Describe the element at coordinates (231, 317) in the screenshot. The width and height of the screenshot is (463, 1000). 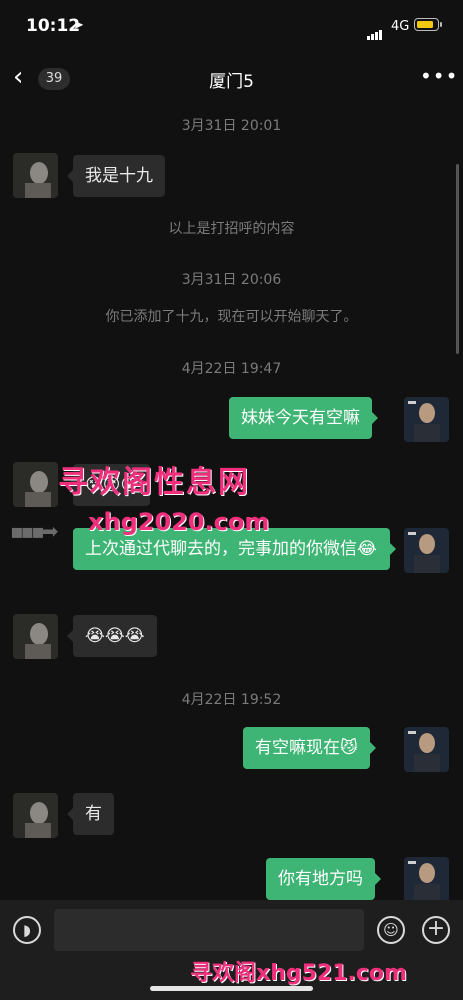
I see `system-message: 你已添加了十九，现在可以开始聊天了。` at that location.